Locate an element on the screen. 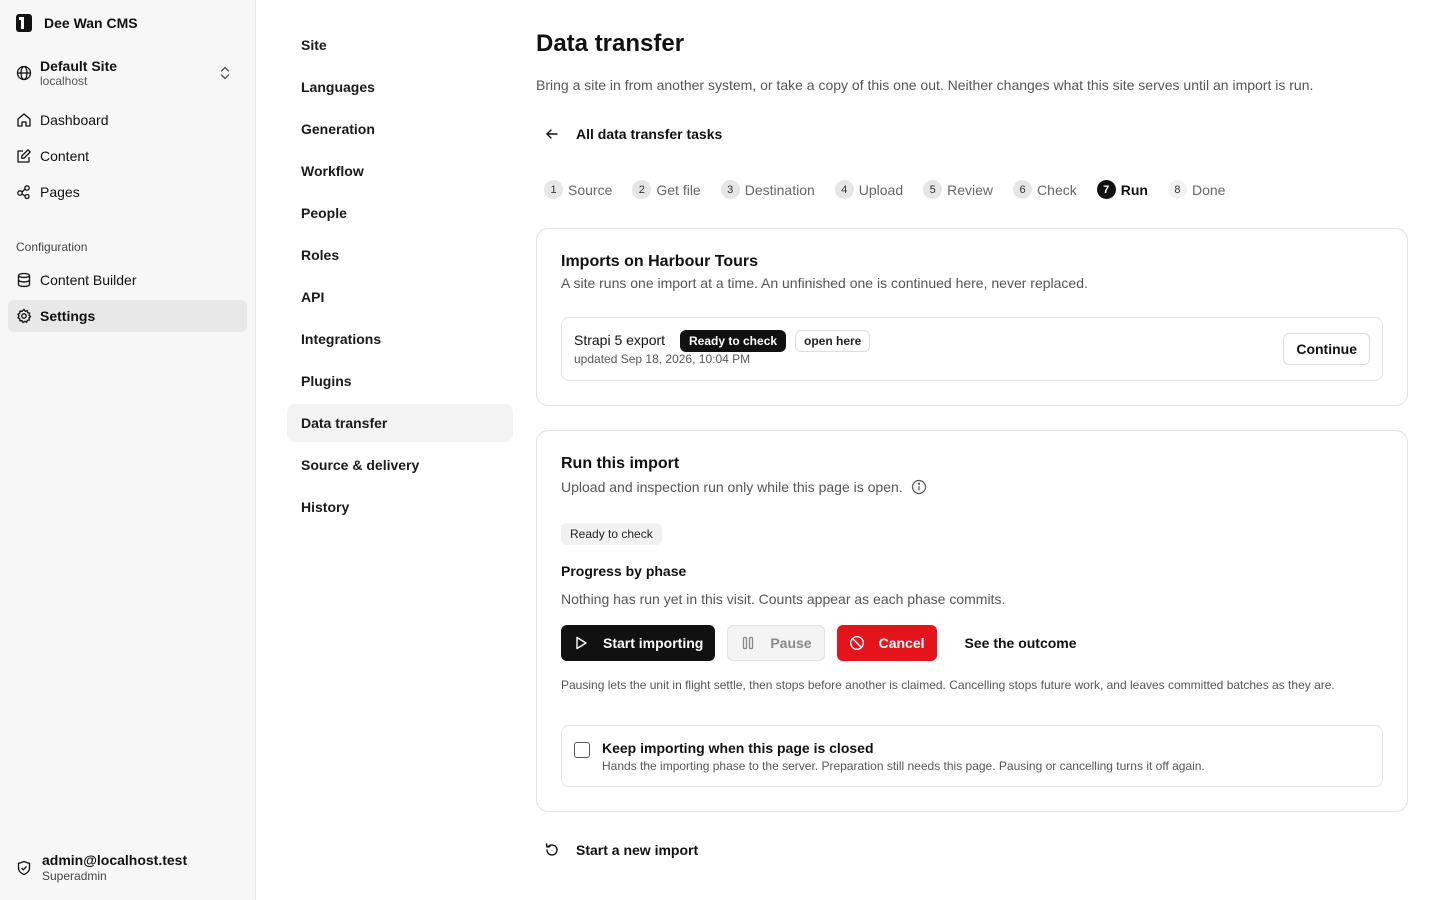  ban-icon is located at coordinates (856, 643).